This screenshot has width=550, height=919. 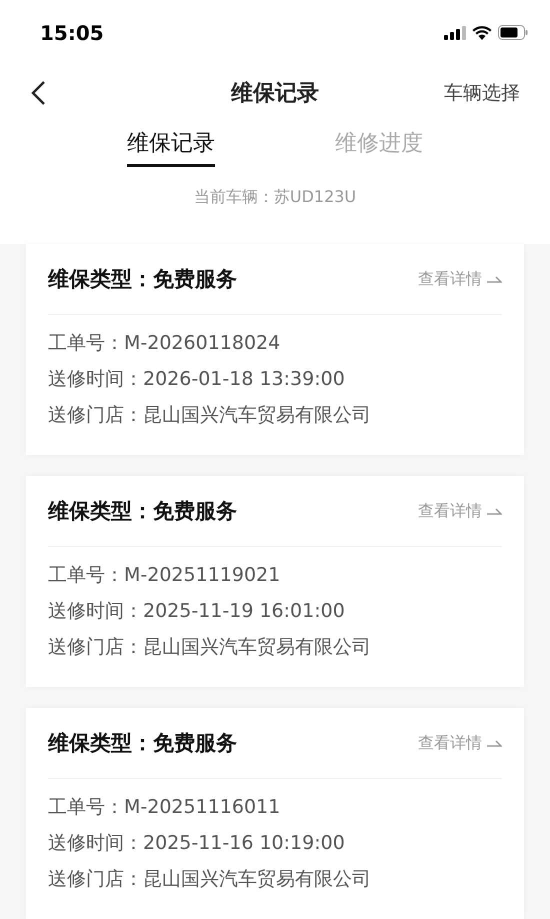 What do you see at coordinates (455, 33) in the screenshot?
I see `signal-icon` at bounding box center [455, 33].